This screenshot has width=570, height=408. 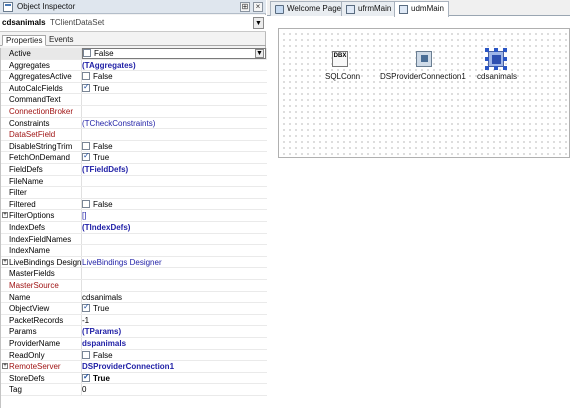 I want to click on property-row: FetchOnDemand True, so click(x=134, y=158).